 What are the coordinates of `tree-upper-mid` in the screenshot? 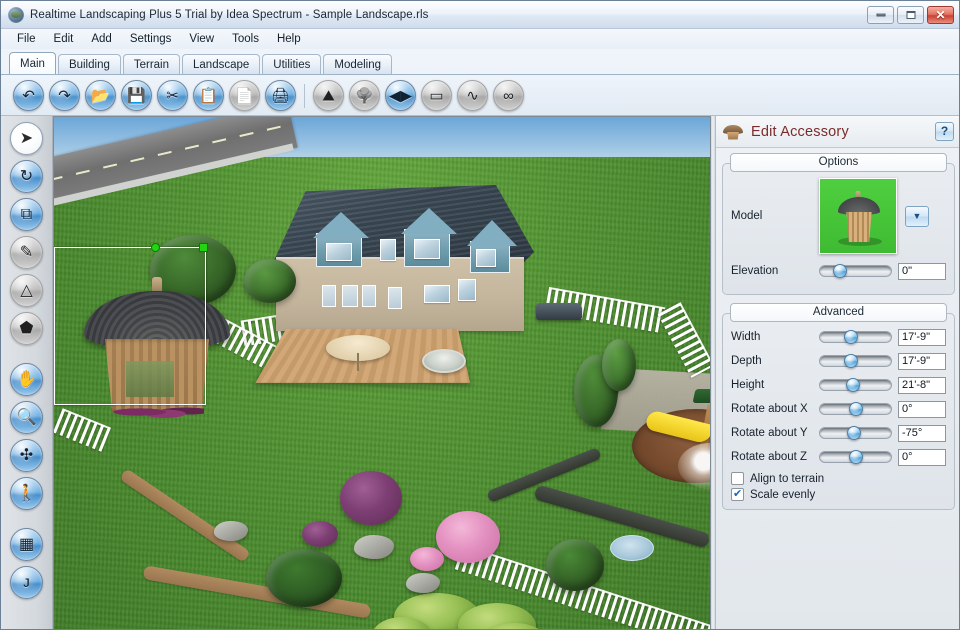 It's located at (270, 281).